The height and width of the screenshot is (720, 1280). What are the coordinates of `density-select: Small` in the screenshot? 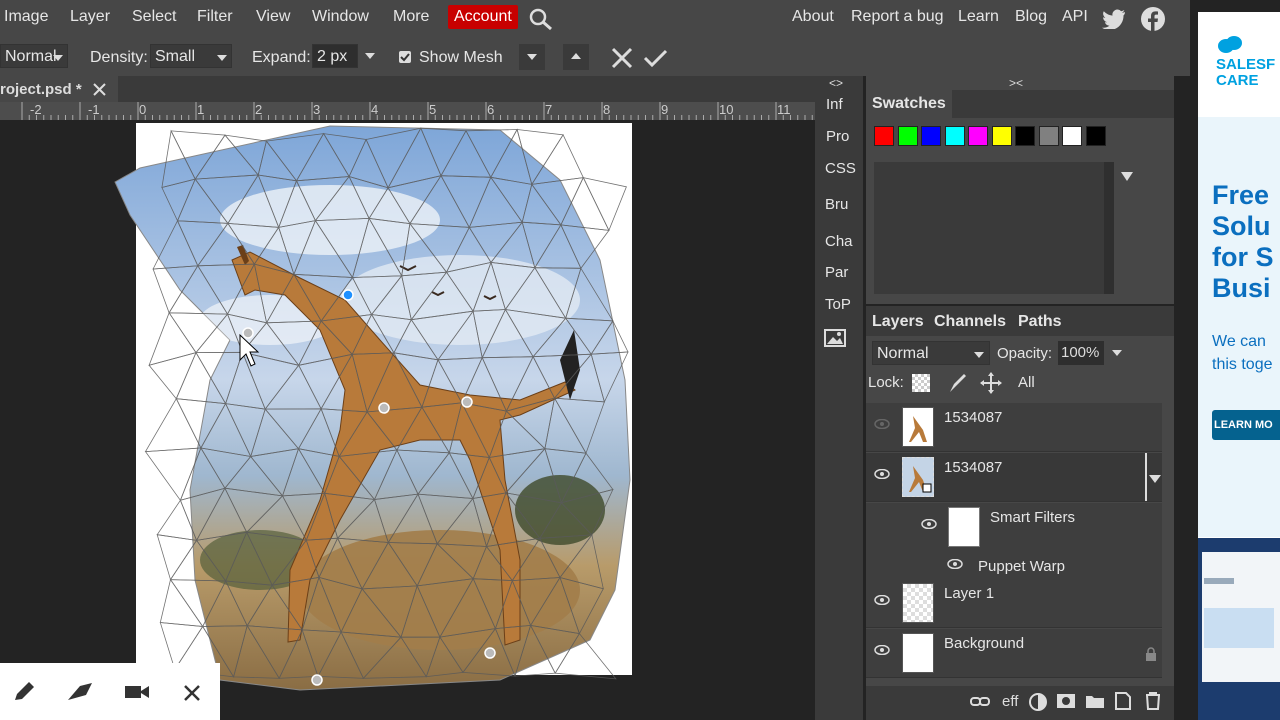 It's located at (191, 56).